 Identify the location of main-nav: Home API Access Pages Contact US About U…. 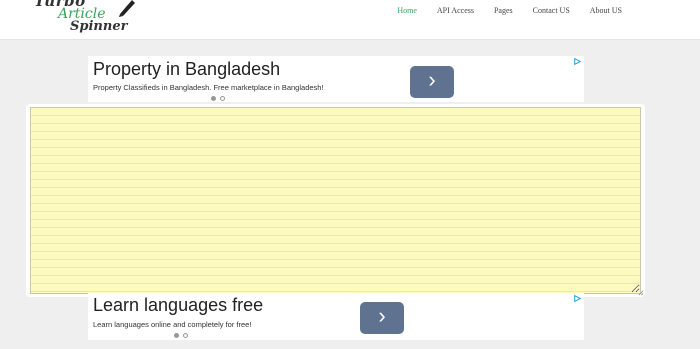
(509, 10).